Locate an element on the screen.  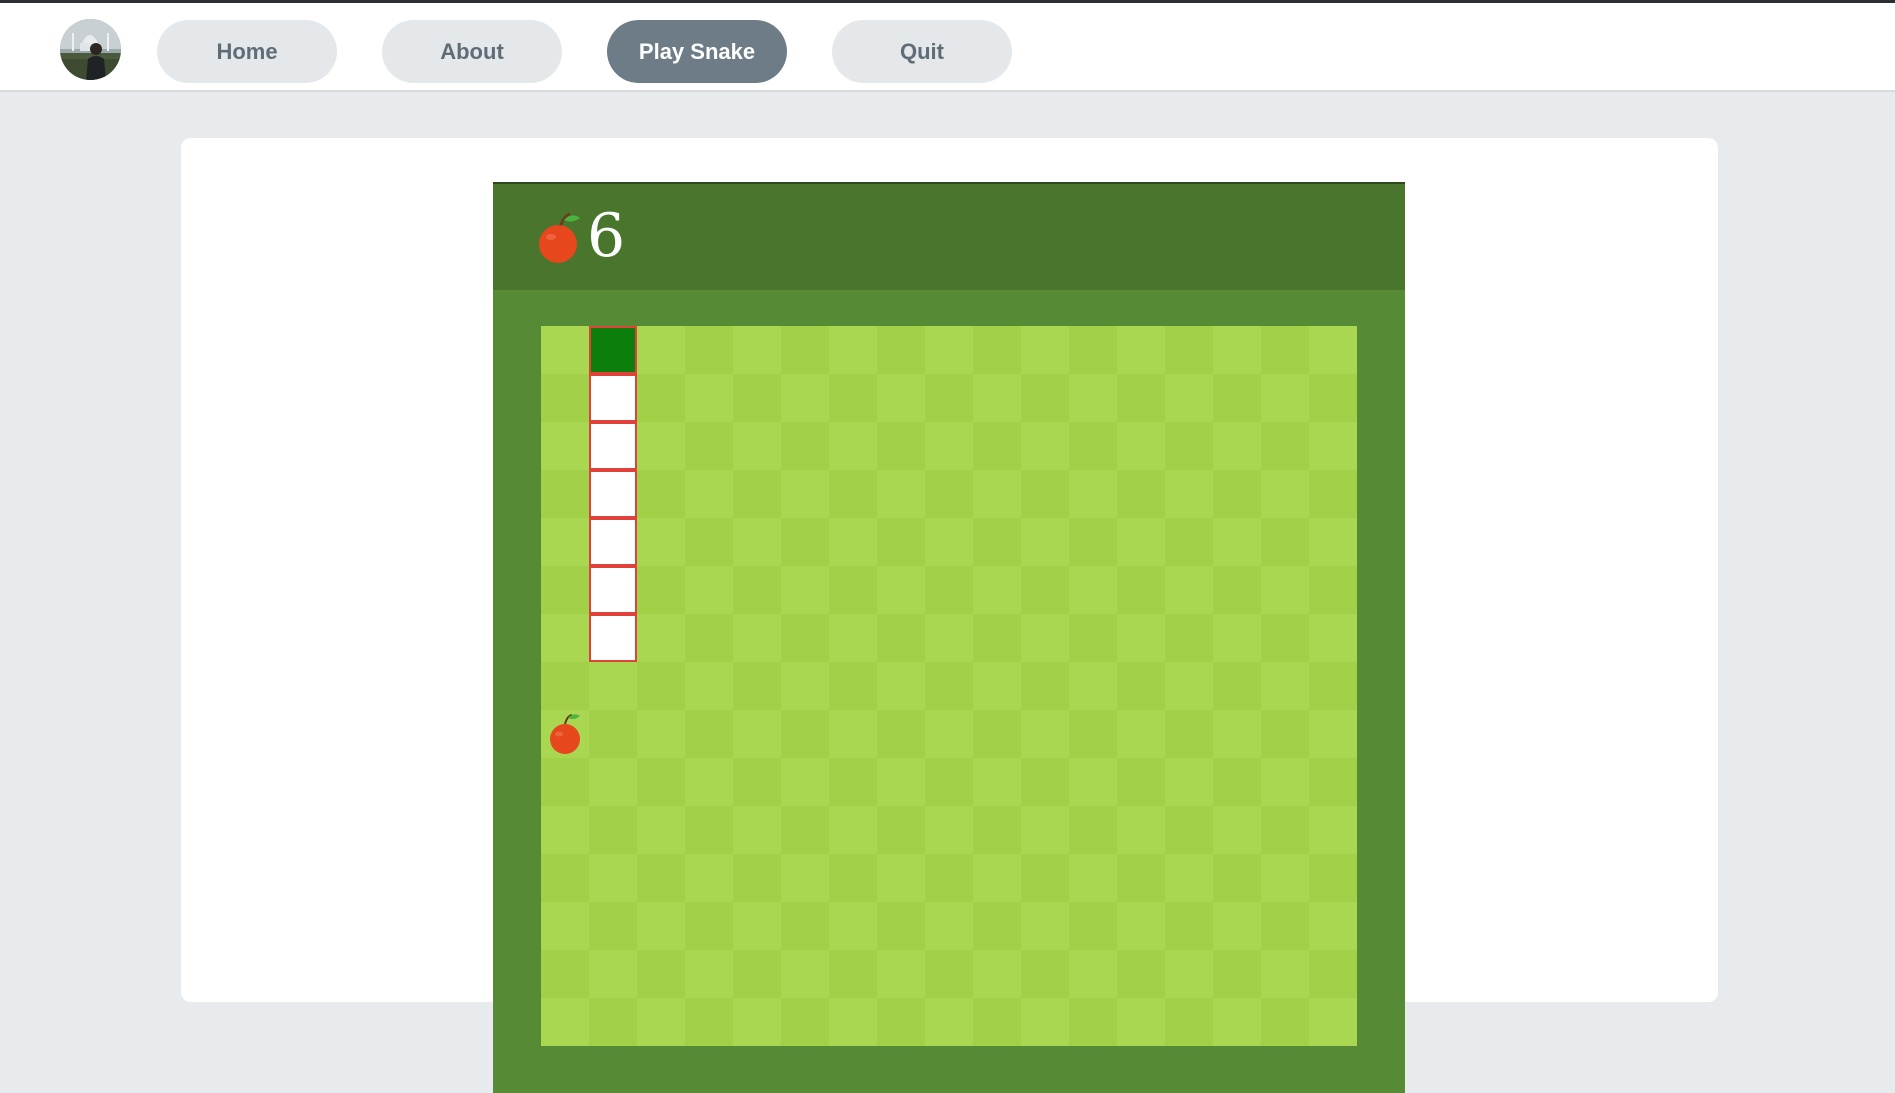
nav-about-button: About is located at coordinates (472, 51).